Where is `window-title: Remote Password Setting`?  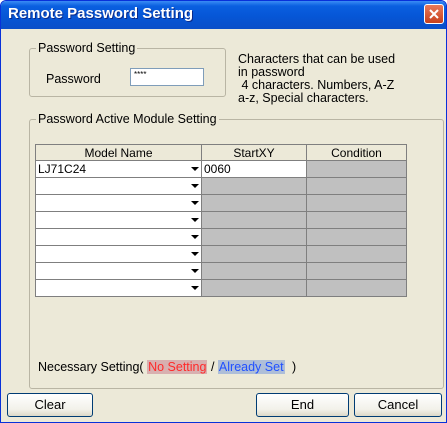 window-title: Remote Password Setting is located at coordinates (101, 13).